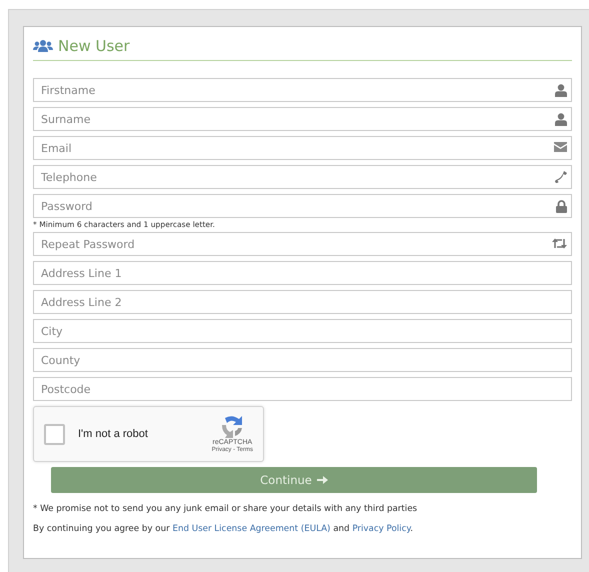  I want to click on users-icon, so click(43, 46).